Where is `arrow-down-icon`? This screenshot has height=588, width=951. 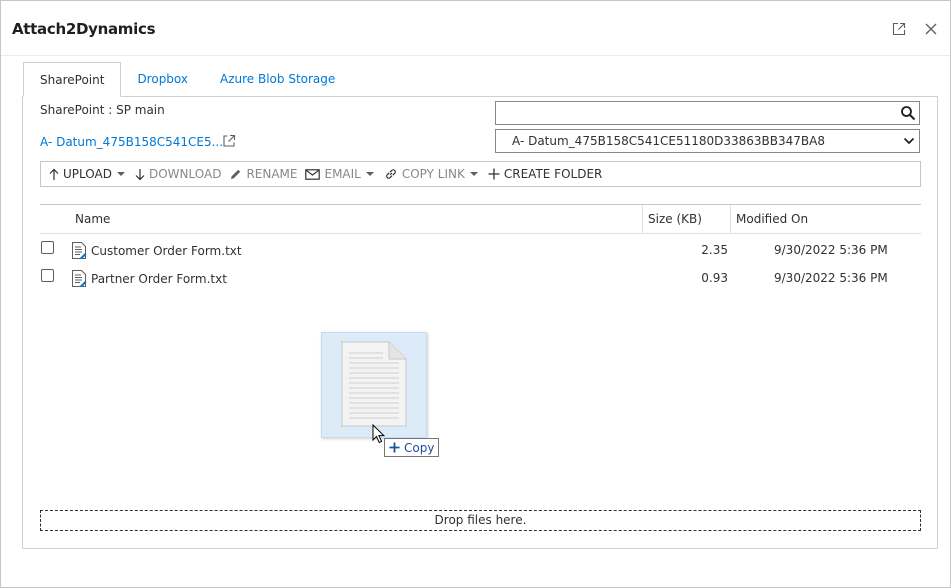 arrow-down-icon is located at coordinates (140, 174).